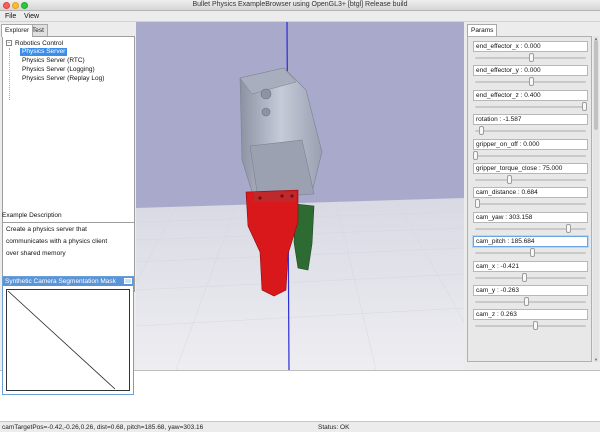  I want to click on tree-item-physics-server-rtc: Physics Server (RTC), so click(53, 61).